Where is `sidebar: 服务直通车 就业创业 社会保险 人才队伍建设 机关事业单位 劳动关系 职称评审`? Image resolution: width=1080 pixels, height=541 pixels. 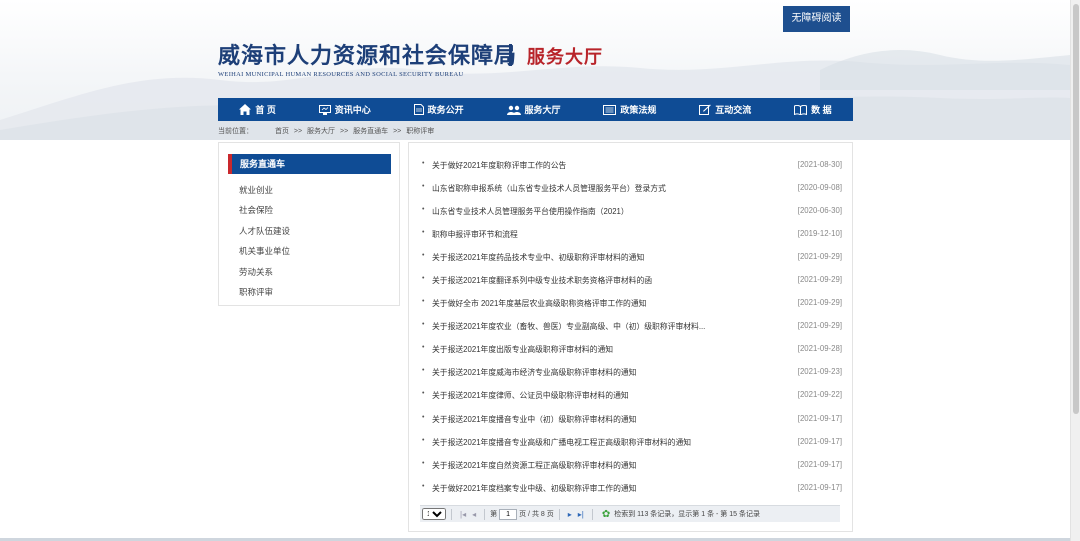
sidebar: 服务直通车 就业创业 社会保险 人才队伍建设 机关事业单位 劳动关系 职称评审 is located at coordinates (309, 224).